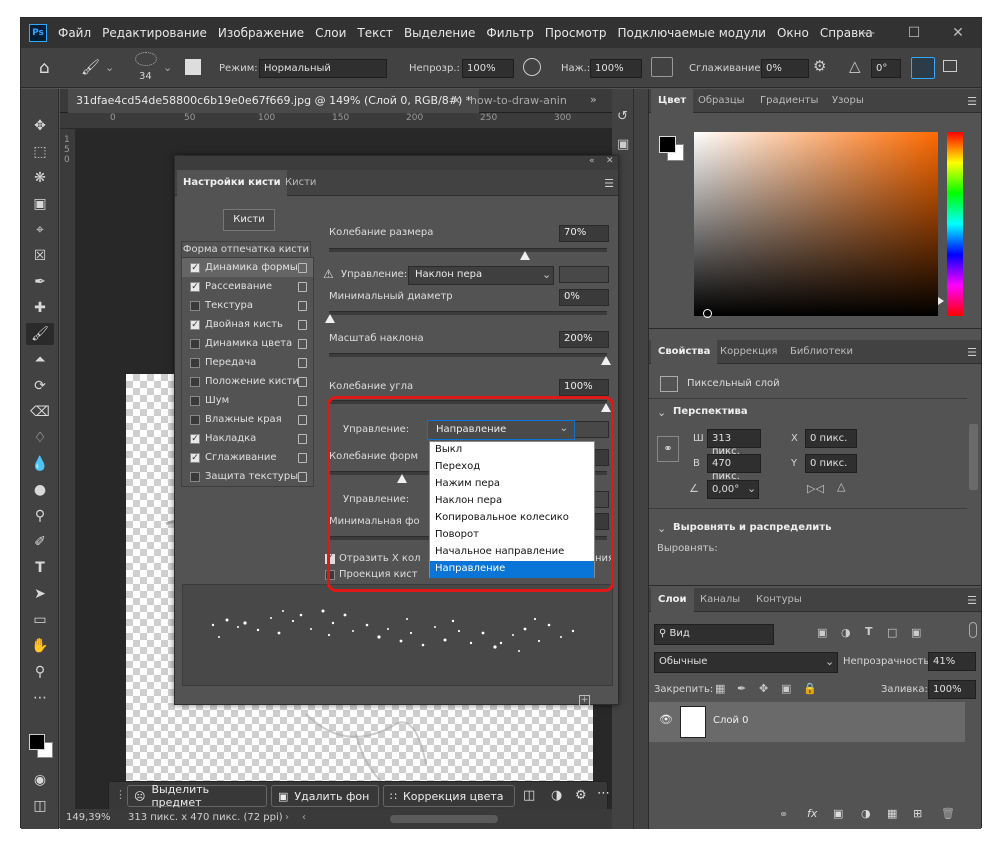  I want to click on type-tool-icon: T, so click(40, 568).